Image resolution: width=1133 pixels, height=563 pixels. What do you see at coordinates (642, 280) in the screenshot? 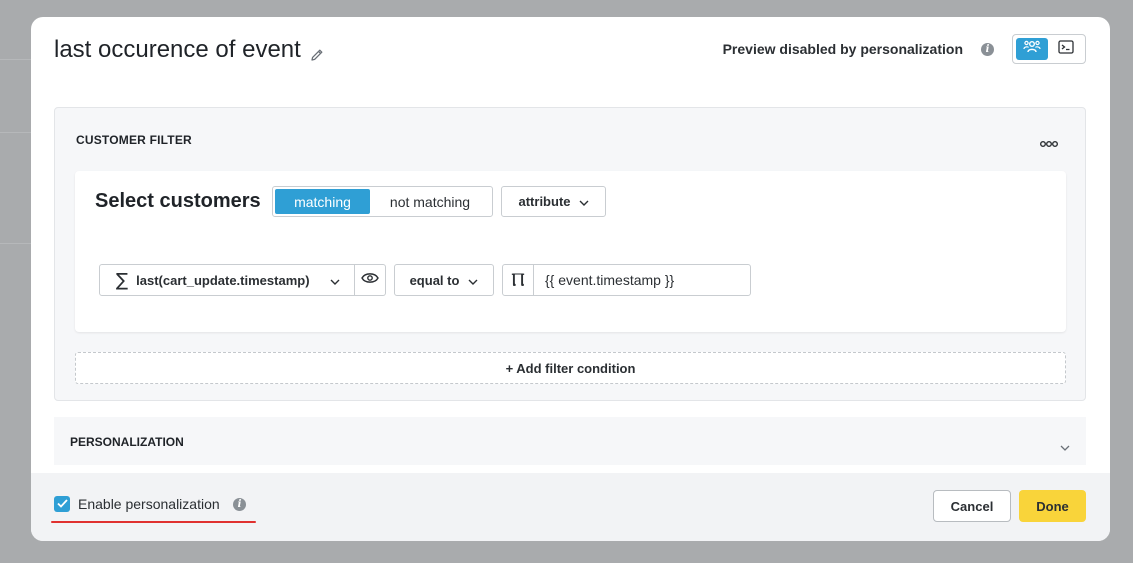
I see `condition-value-input: {{ event.timestamp }}` at bounding box center [642, 280].